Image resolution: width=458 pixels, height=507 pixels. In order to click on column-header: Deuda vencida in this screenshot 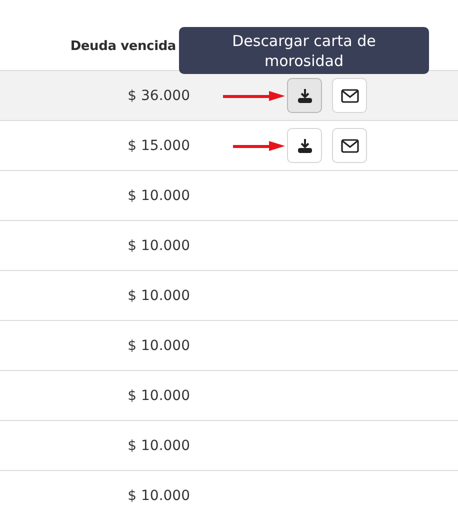, I will do `click(122, 47)`.